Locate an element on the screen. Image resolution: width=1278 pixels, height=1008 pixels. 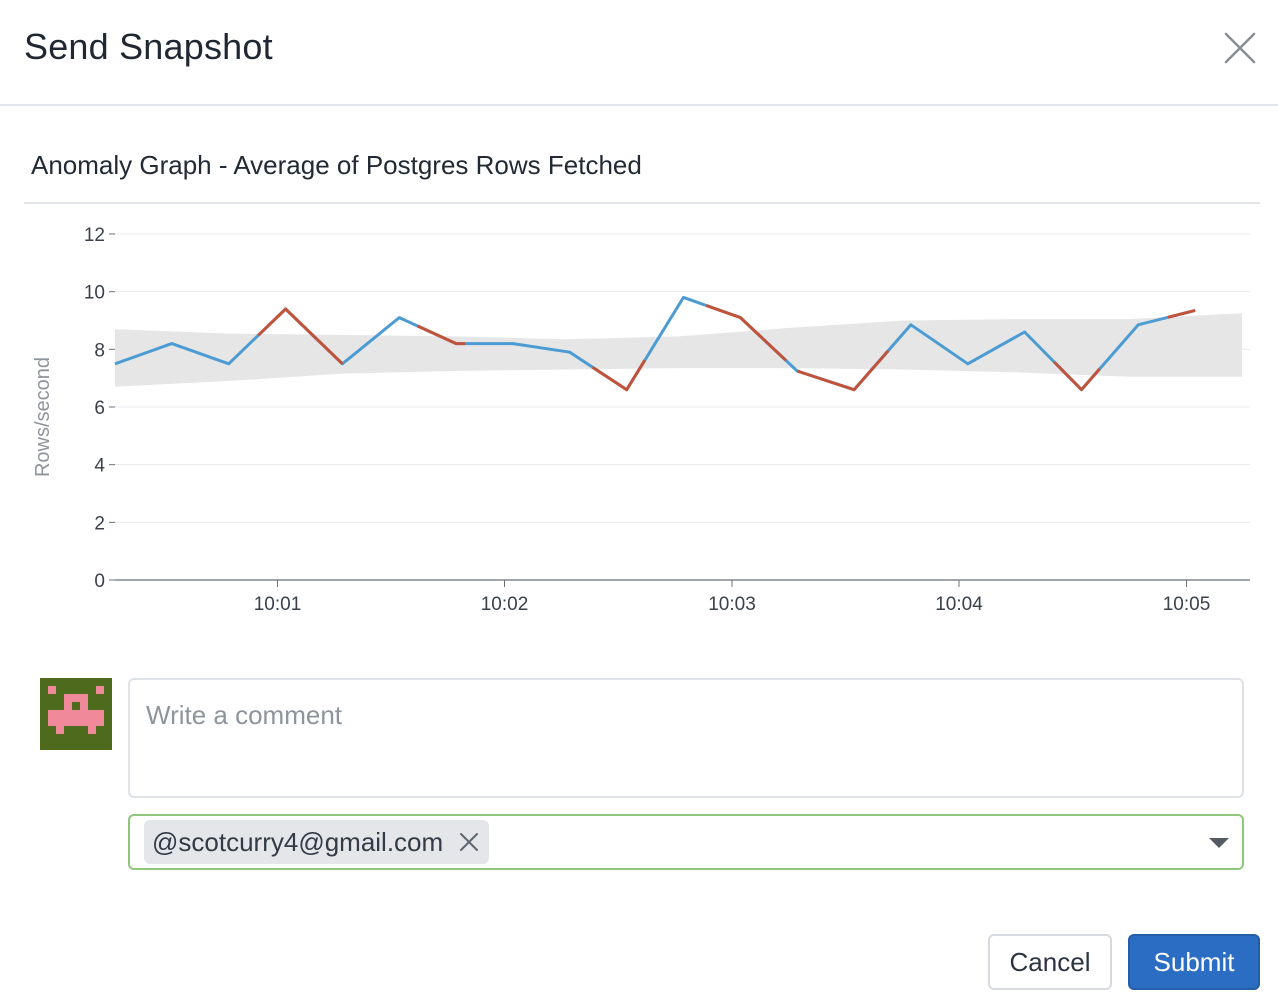
y-tick-label: 2 is located at coordinates (99, 523).